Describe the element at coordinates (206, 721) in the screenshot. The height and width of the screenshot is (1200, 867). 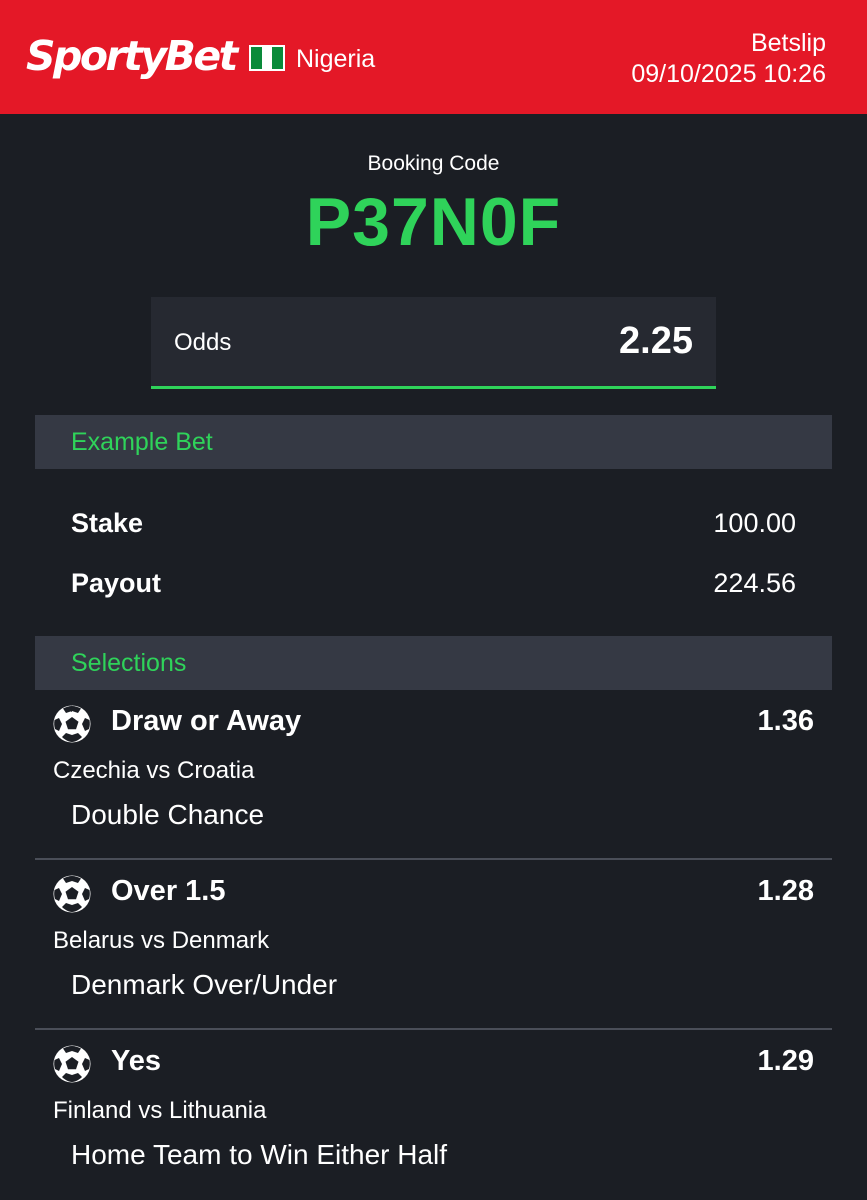
I see `pick-label: Draw or Away` at that location.